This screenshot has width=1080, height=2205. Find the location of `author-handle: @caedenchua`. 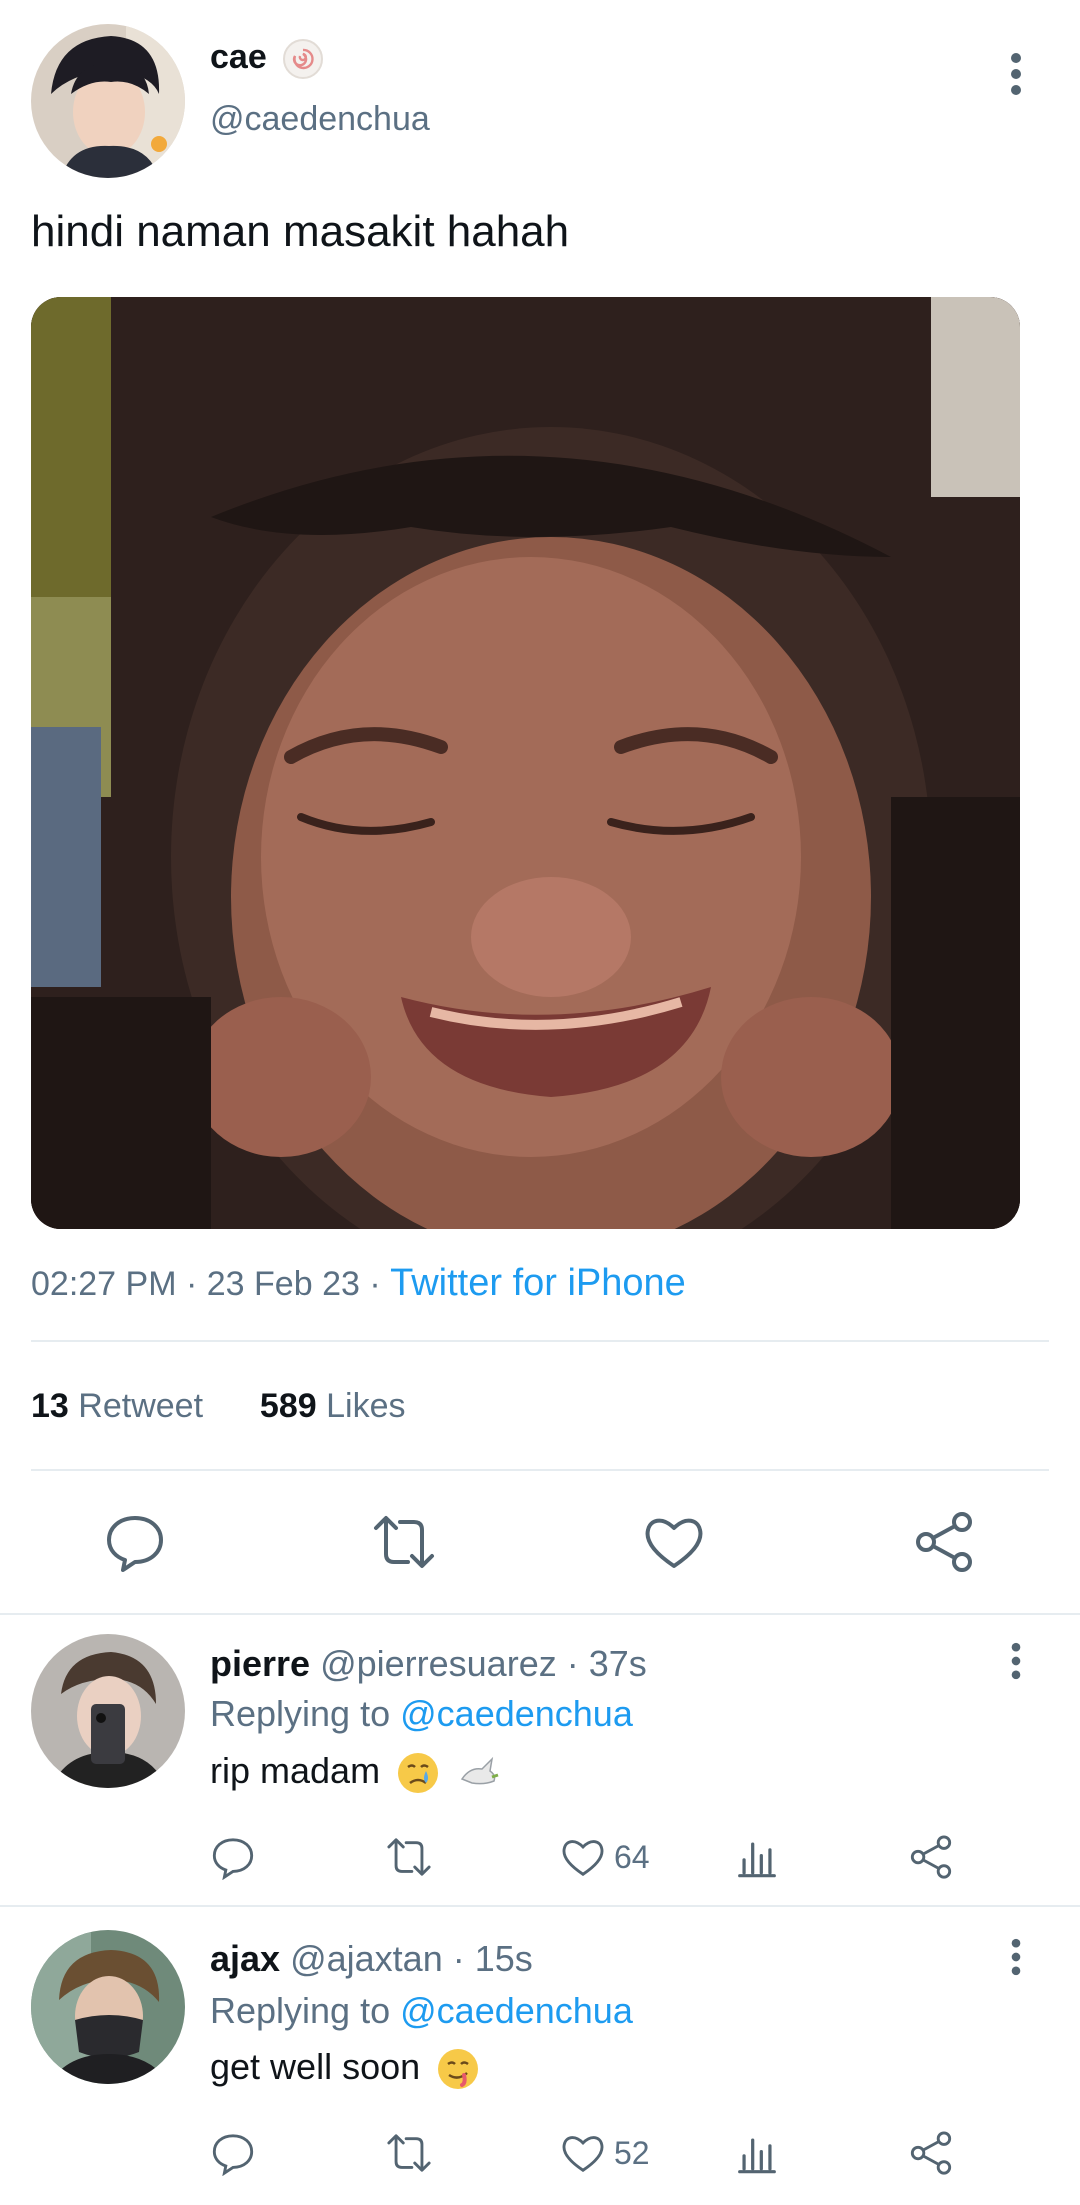

author-handle: @caedenchua is located at coordinates (320, 119).